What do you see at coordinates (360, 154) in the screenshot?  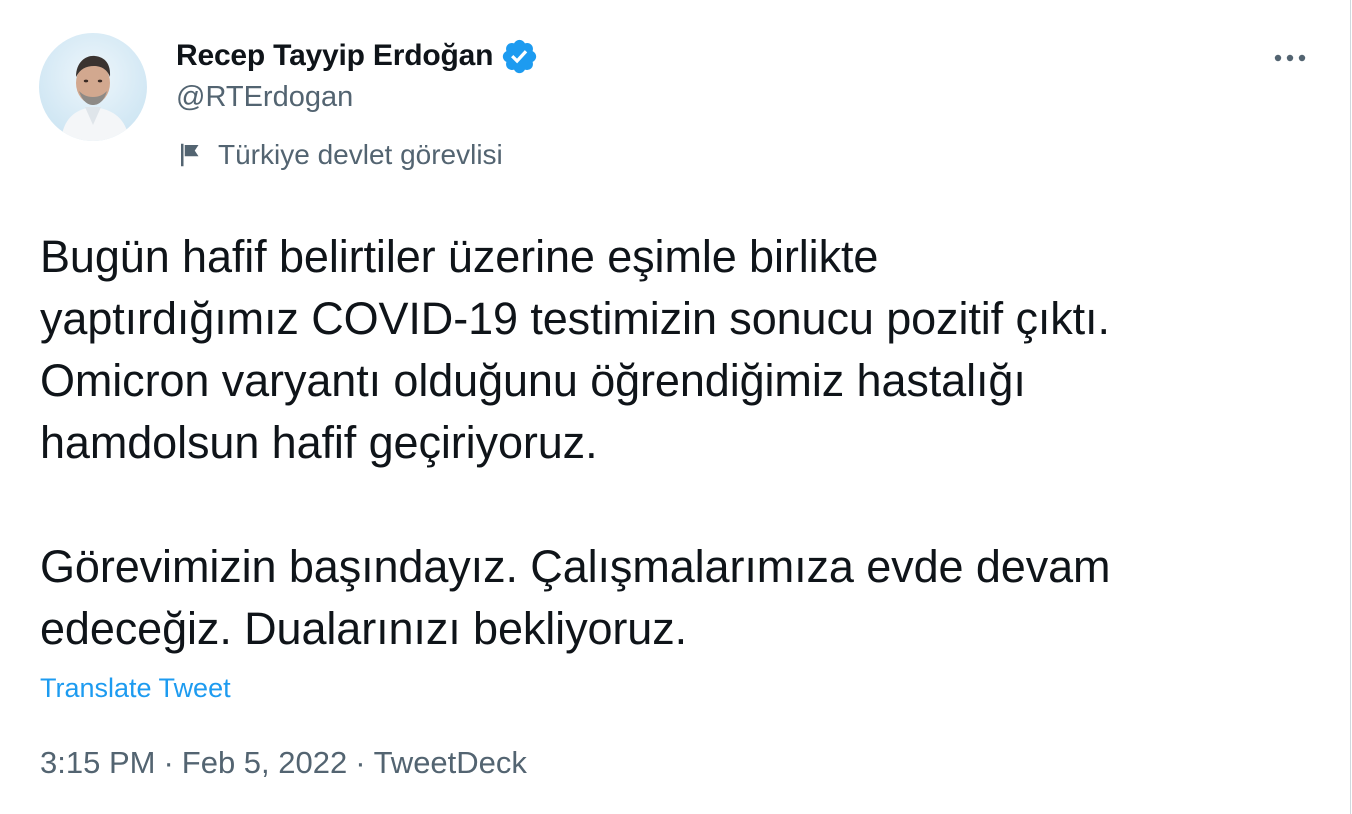 I see `affiliation-label: Türkiye devlet görevlisi` at bounding box center [360, 154].